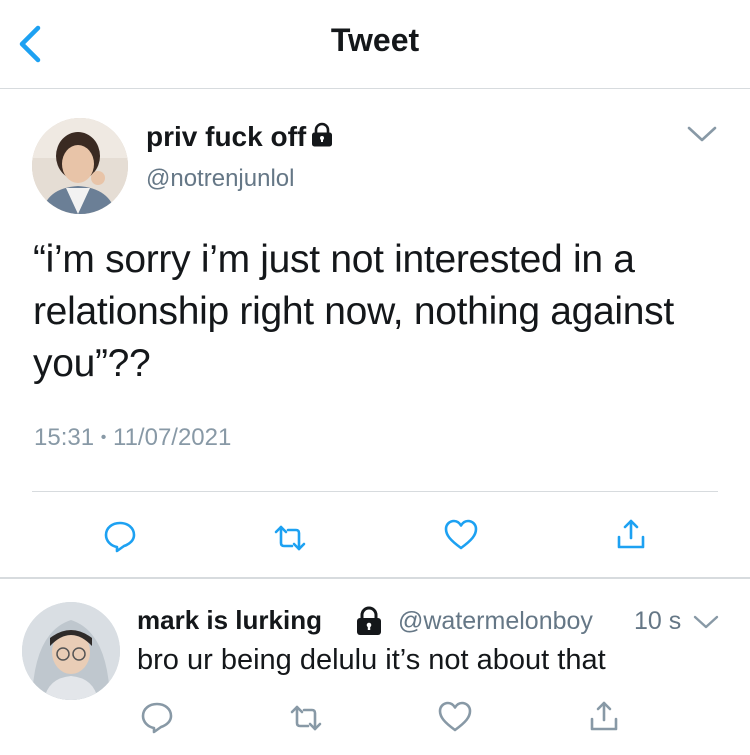 This screenshot has width=750, height=755. Describe the element at coordinates (375, 40) in the screenshot. I see `page-title: Tweet` at that location.